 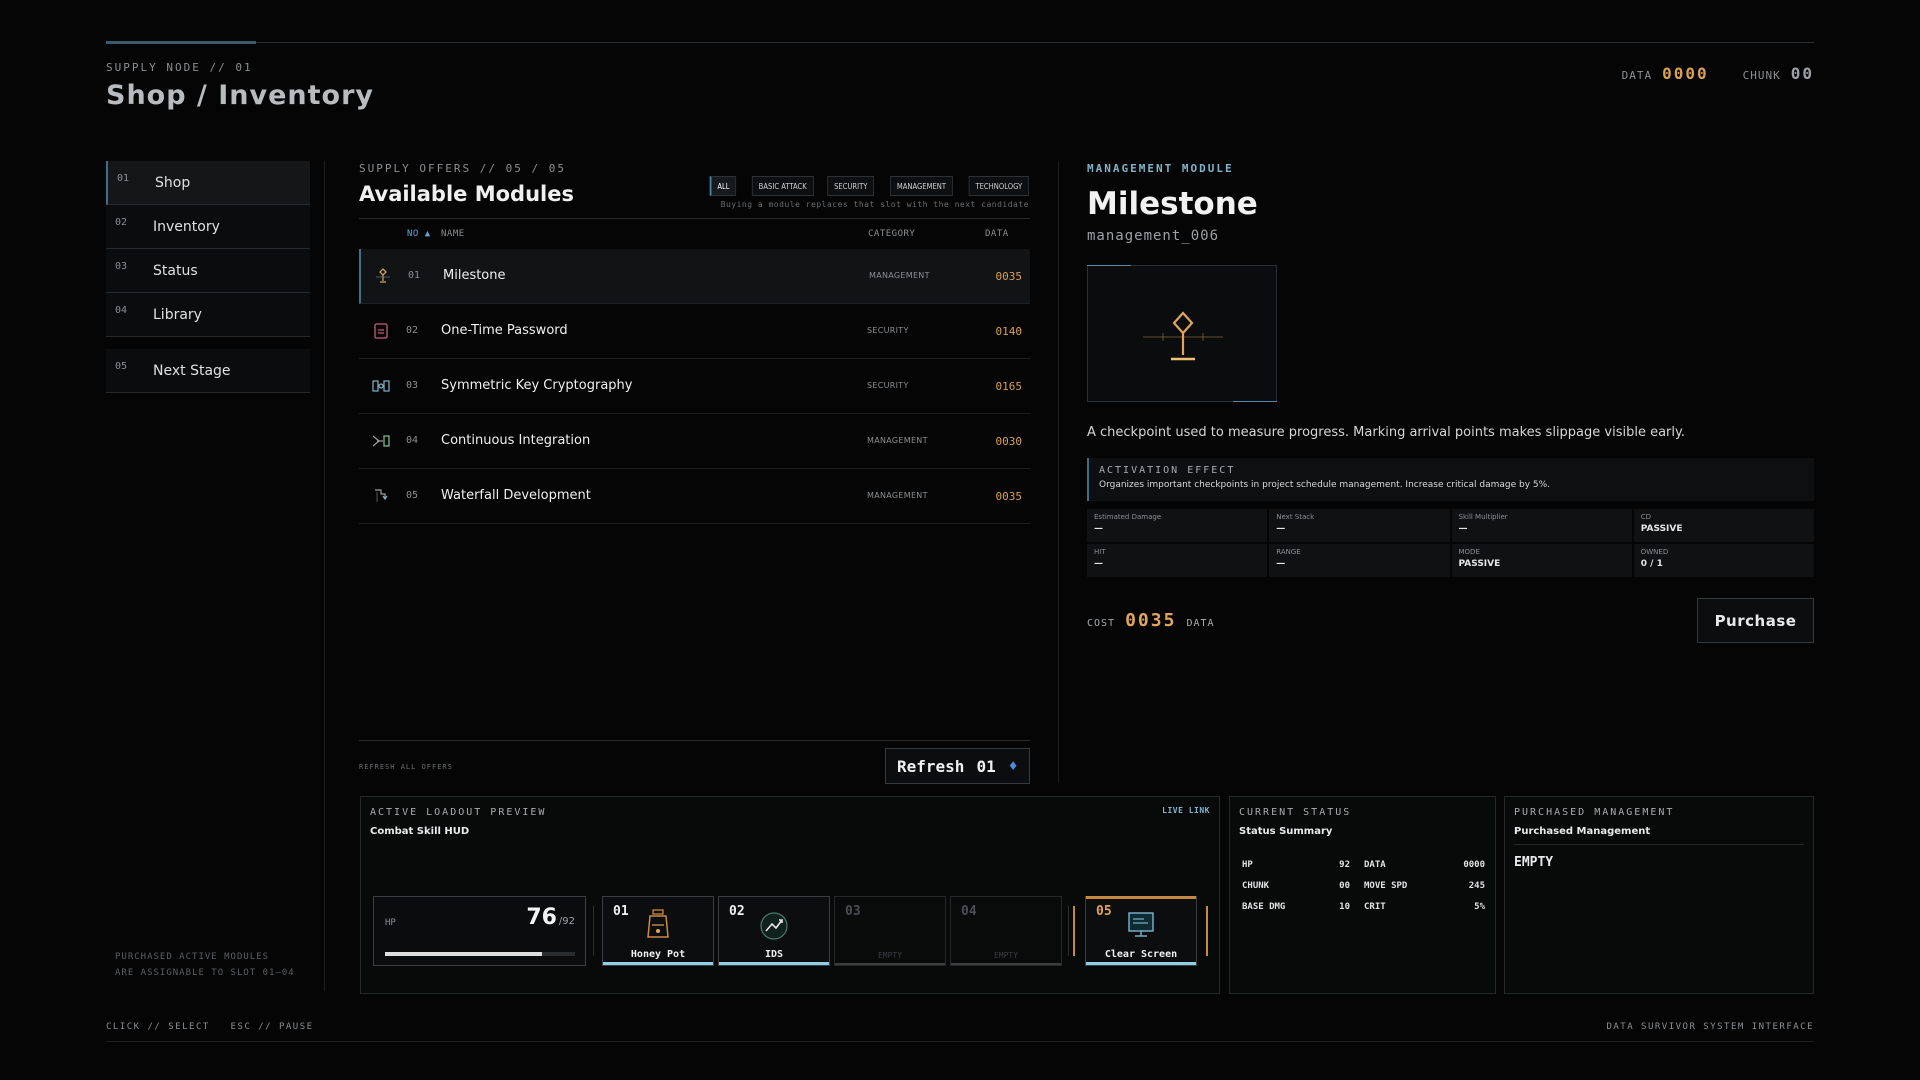 What do you see at coordinates (1167, 470) in the screenshot?
I see `effect-header: ACTIVATION EFFECT` at bounding box center [1167, 470].